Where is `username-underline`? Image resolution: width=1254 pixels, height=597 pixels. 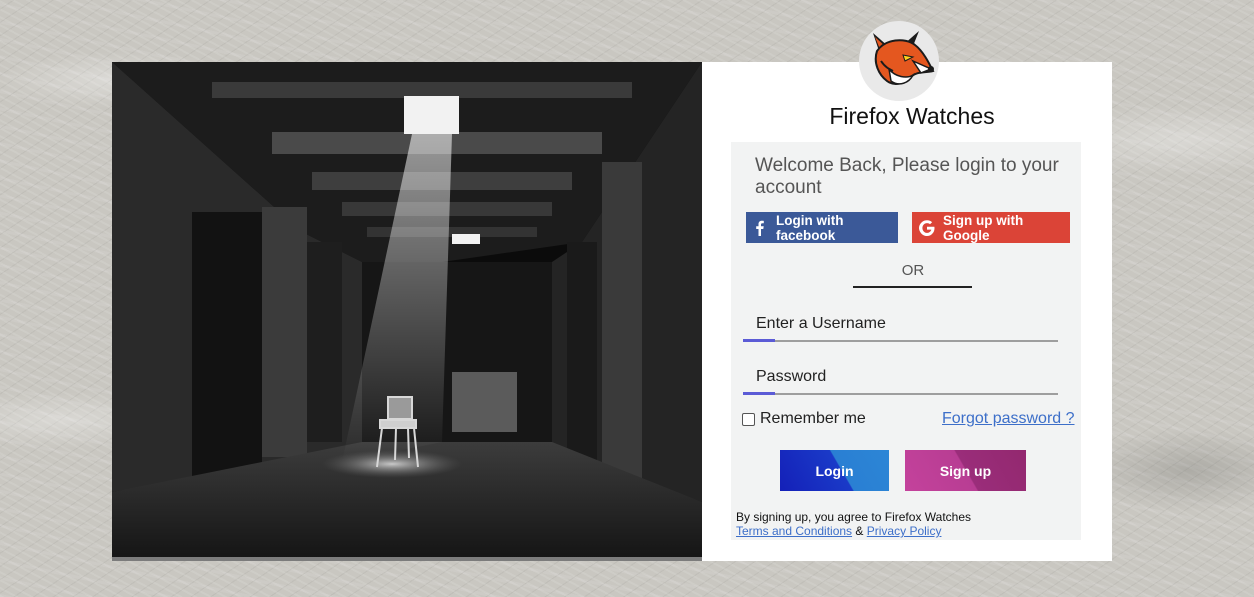 username-underline is located at coordinates (900, 341).